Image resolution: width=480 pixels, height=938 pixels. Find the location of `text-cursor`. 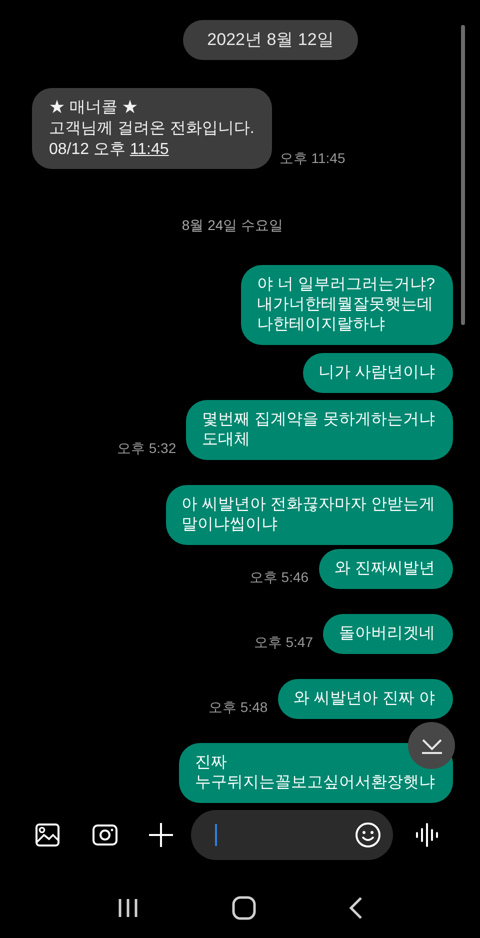

text-cursor is located at coordinates (216, 835).